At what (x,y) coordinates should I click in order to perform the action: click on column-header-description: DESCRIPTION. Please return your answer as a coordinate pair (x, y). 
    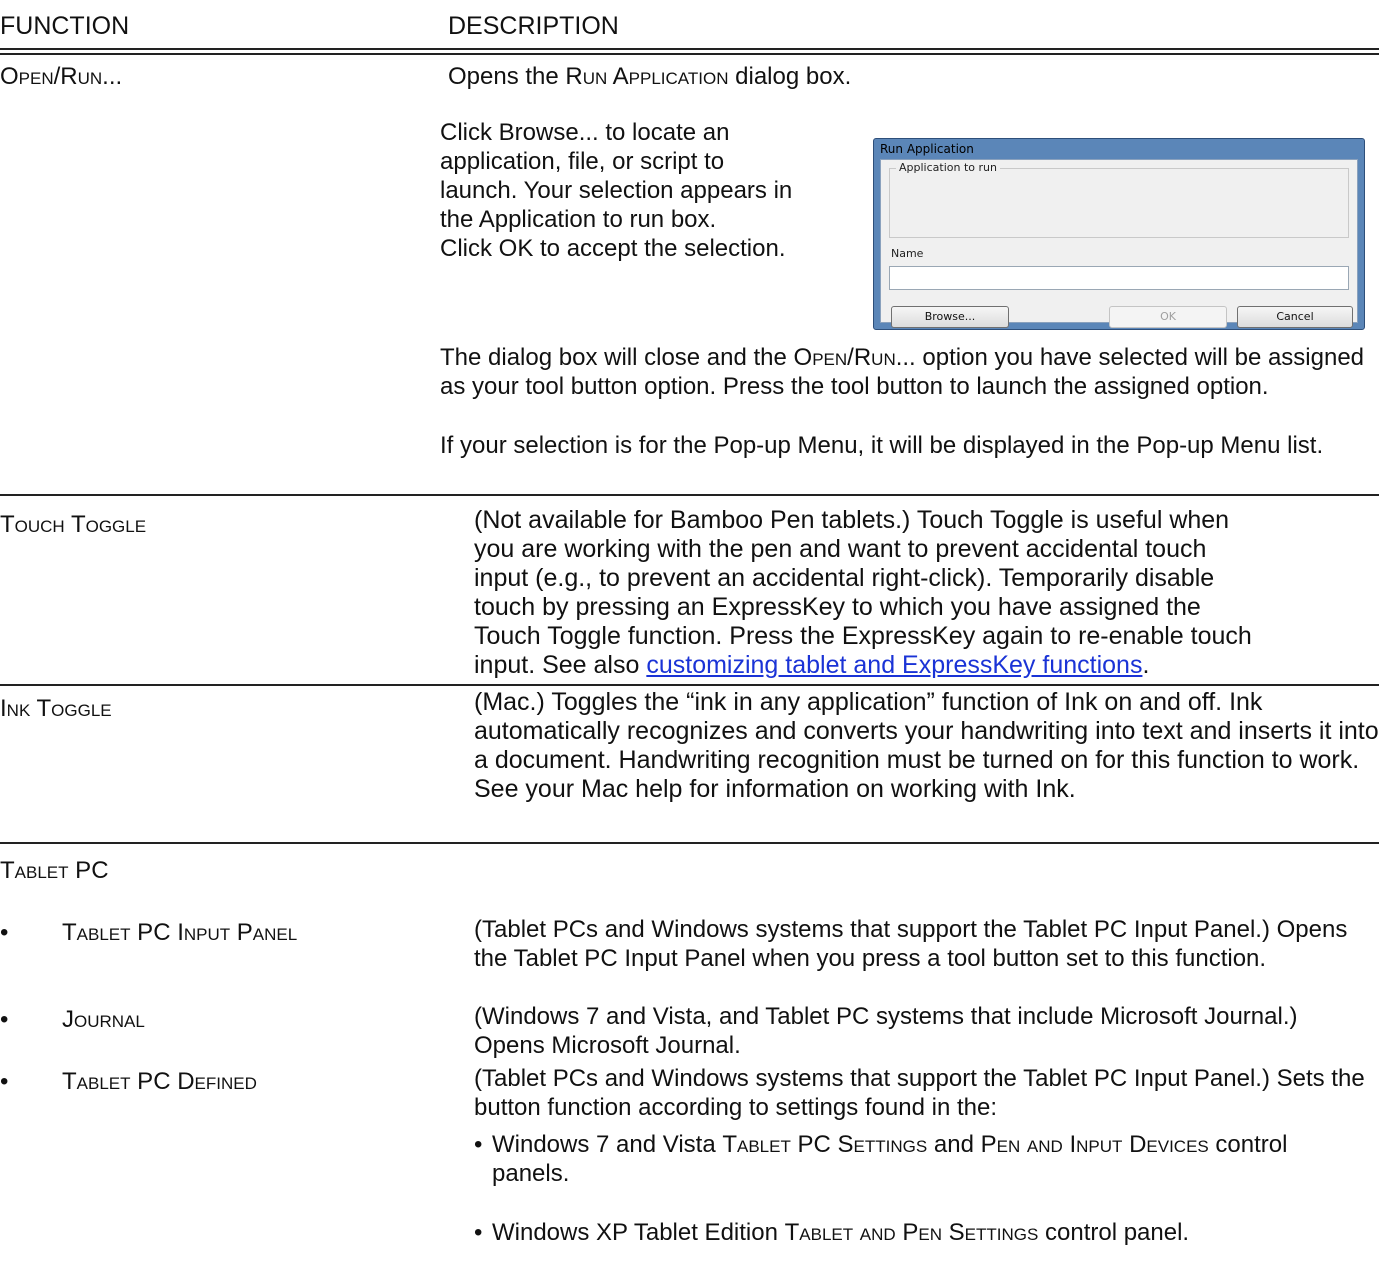
    Looking at the image, I should click on (533, 26).